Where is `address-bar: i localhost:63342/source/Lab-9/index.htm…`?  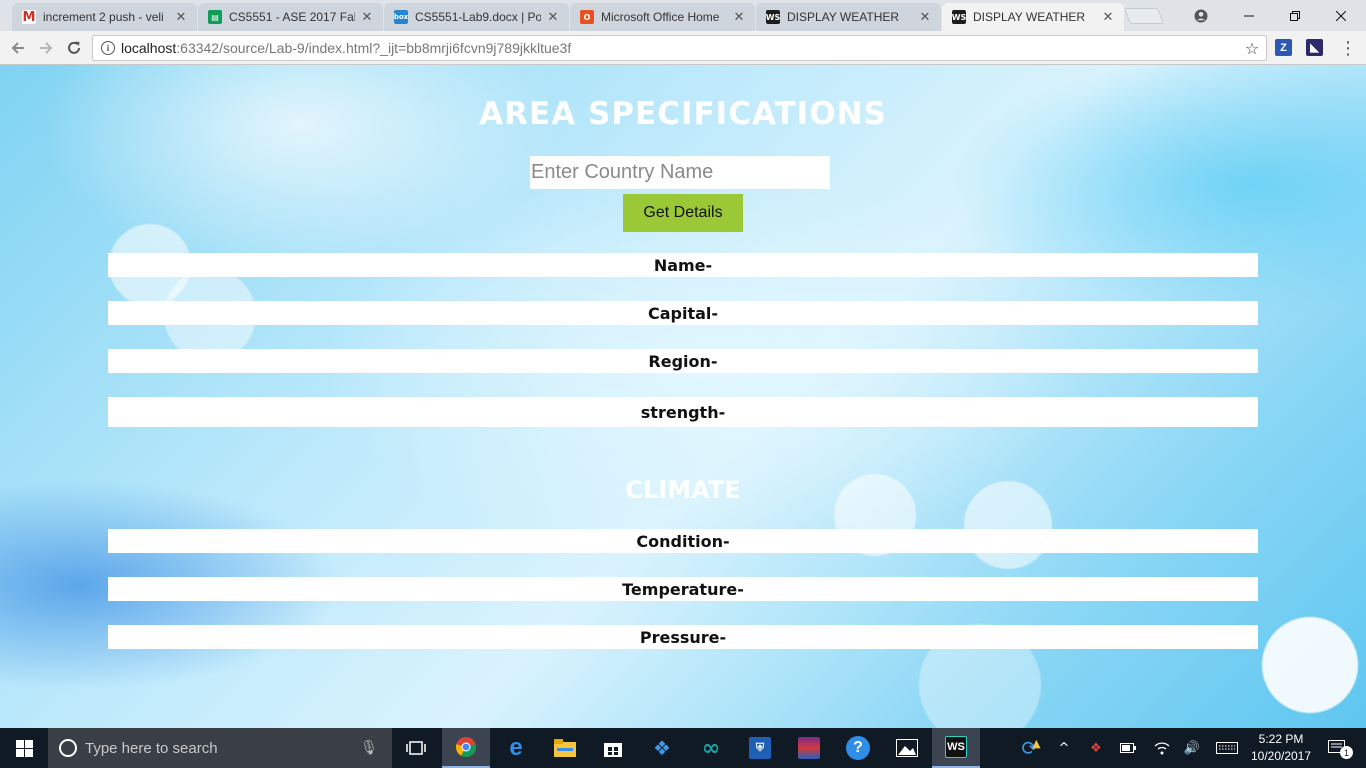 address-bar: i localhost:63342/source/Lab-9/index.htm… is located at coordinates (679, 48).